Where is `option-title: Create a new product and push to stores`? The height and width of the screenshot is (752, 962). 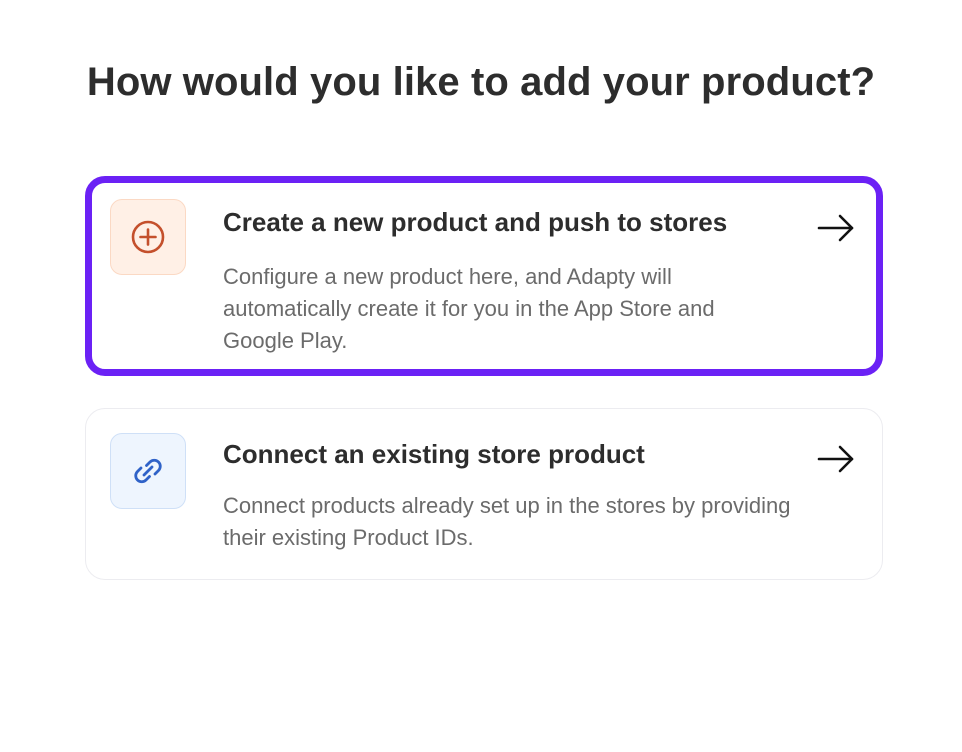 option-title: Create a new product and push to stores is located at coordinates (475, 222).